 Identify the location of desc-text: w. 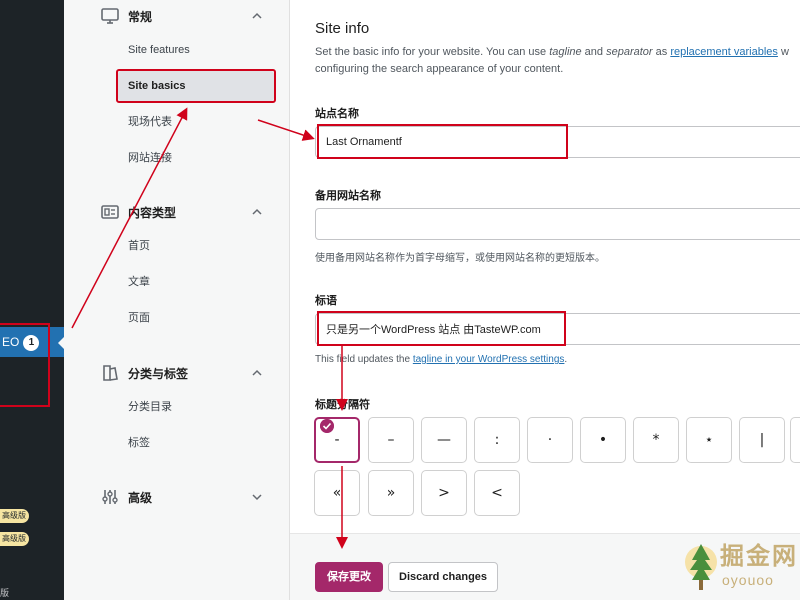
(783, 52).